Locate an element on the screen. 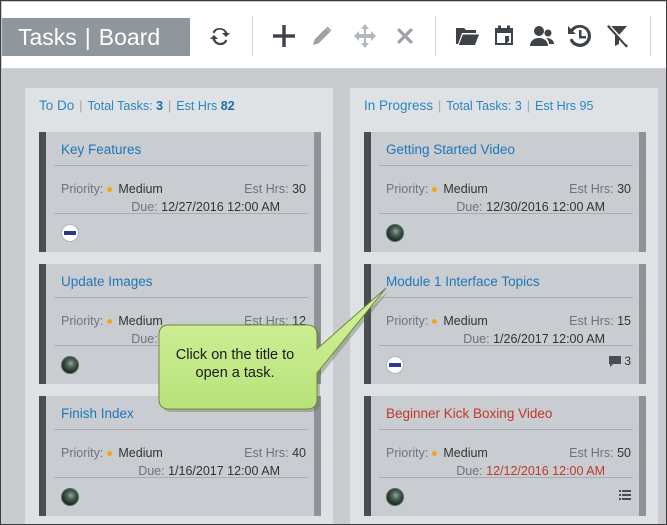  estimated-hours: Est Hrs: 50 is located at coordinates (600, 453).